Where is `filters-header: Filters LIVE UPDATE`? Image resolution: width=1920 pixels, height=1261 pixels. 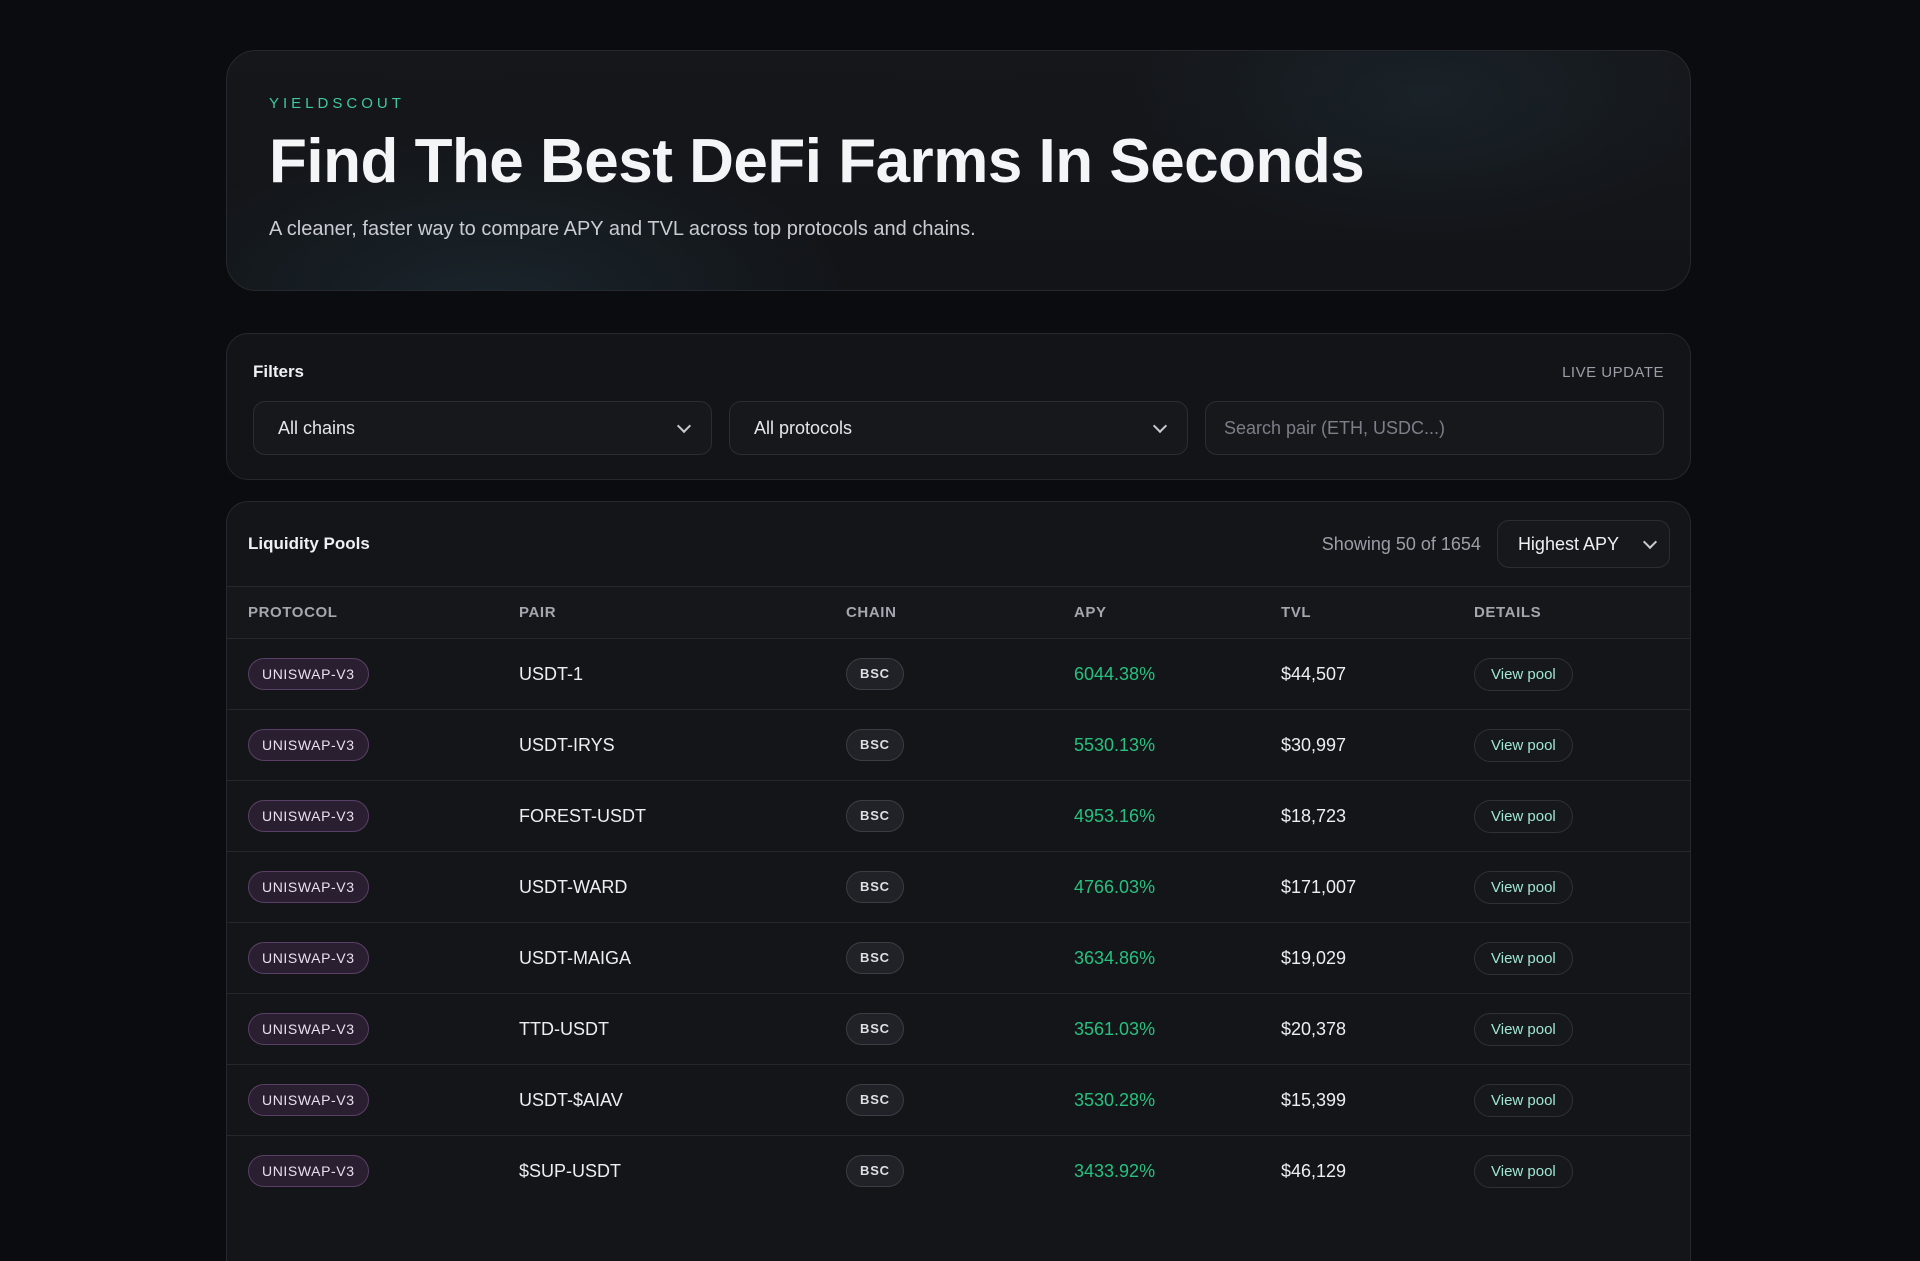
filters-header: Filters LIVE UPDATE is located at coordinates (958, 372).